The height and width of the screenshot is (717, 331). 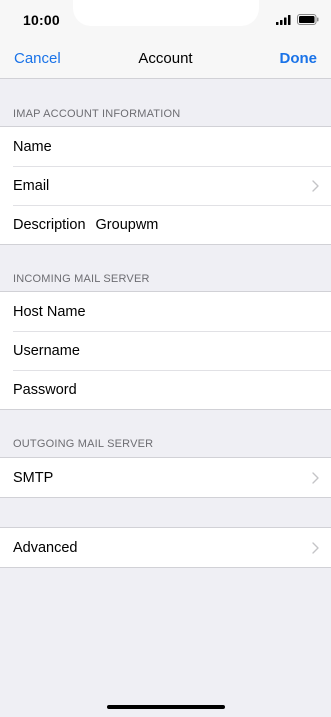 I want to click on section-header-incoming: INCOMING MAIL SERVER, so click(x=81, y=279).